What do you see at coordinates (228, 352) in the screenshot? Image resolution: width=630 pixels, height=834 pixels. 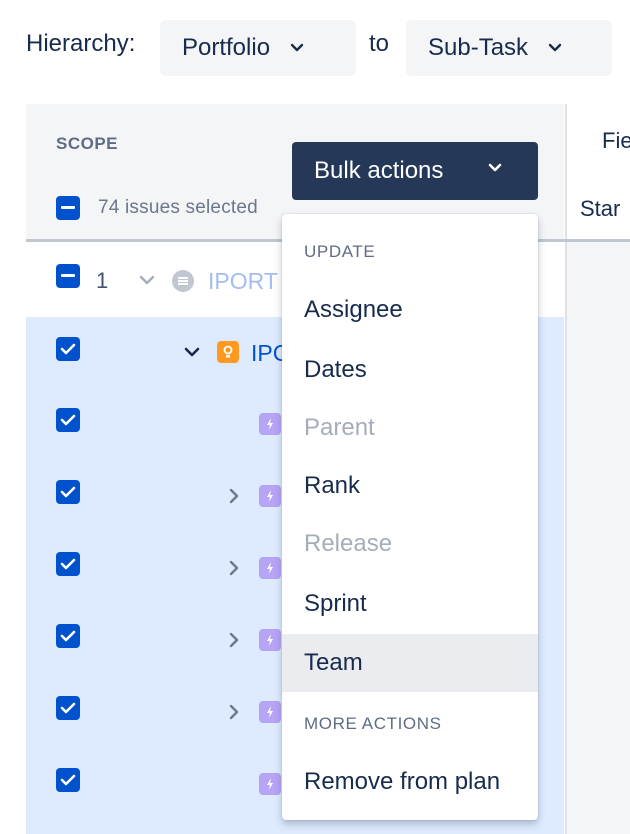 I see `idea-icon` at bounding box center [228, 352].